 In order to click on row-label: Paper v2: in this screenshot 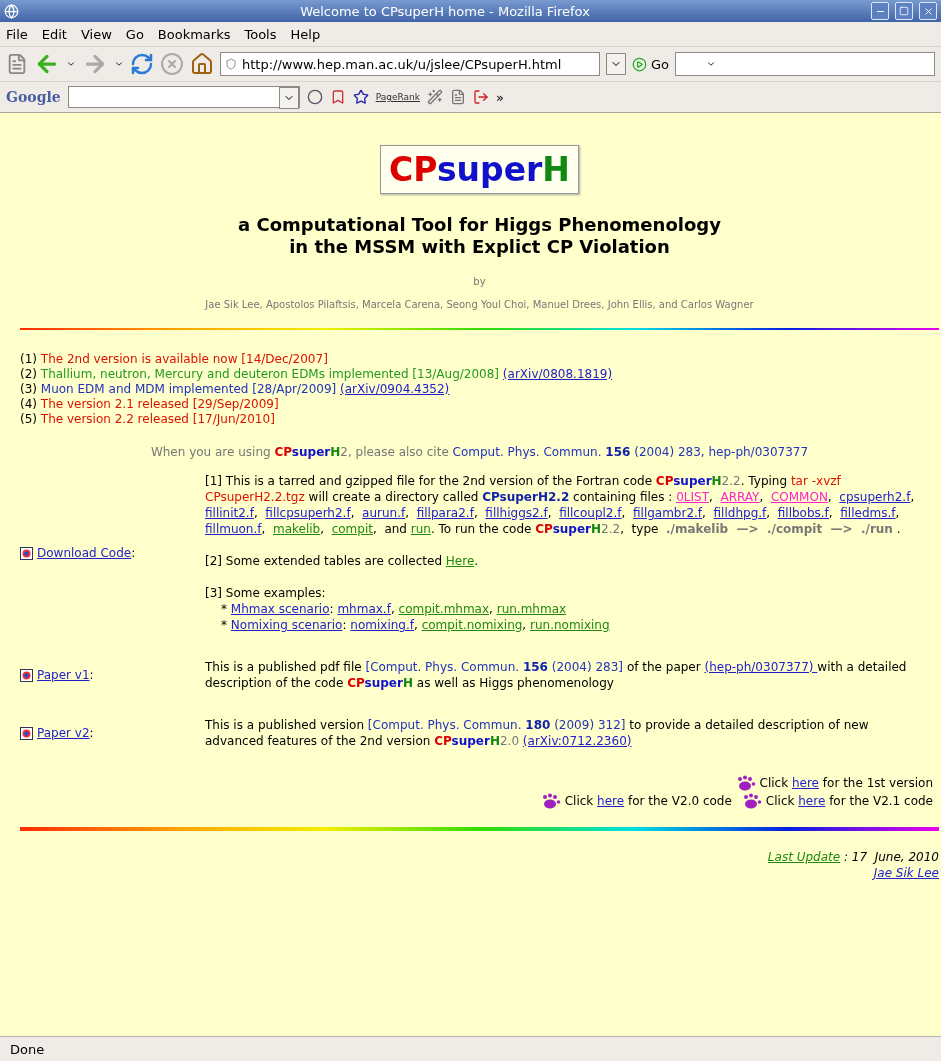, I will do `click(65, 733)`.